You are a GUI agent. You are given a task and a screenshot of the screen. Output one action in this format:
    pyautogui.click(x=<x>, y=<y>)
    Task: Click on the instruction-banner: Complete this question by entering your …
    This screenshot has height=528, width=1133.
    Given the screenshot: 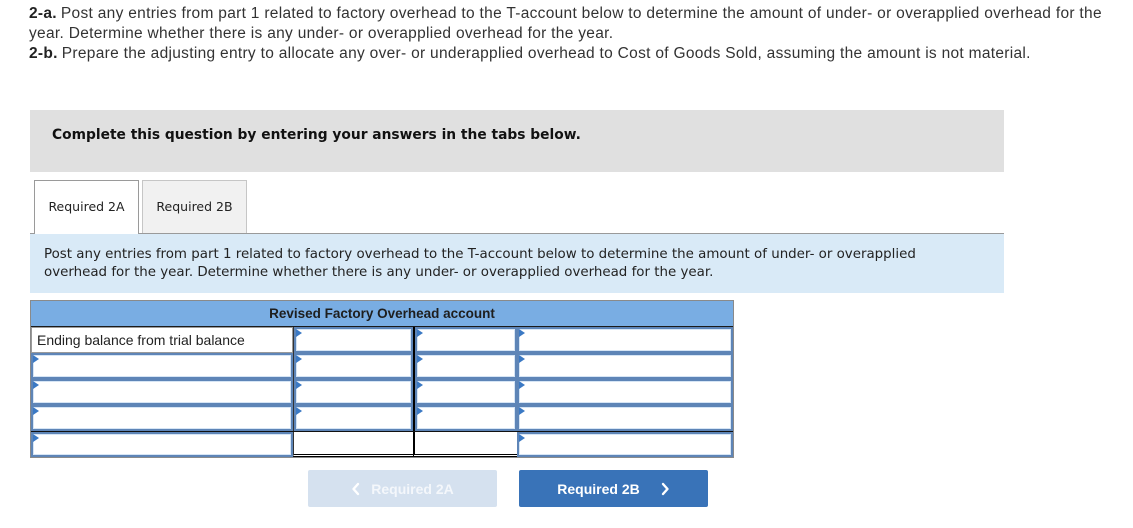 What is the action you would take?
    pyautogui.click(x=517, y=141)
    